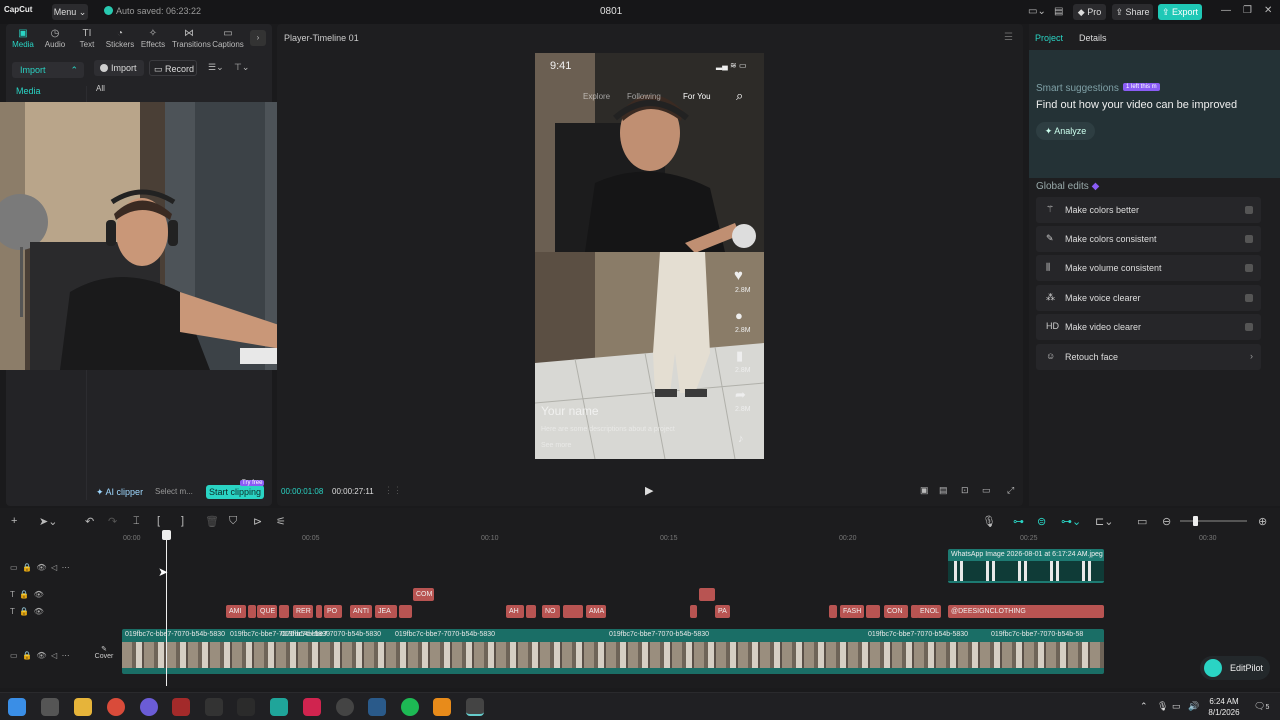  Describe the element at coordinates (1065, 131) in the screenshot. I see `analyze-button: ✦ Analyze` at that location.